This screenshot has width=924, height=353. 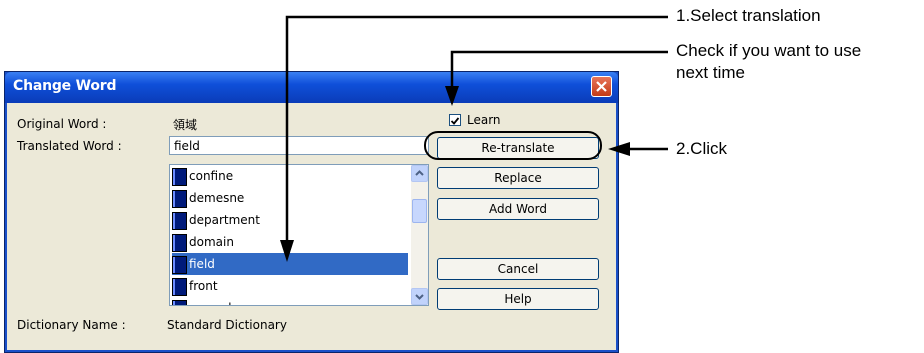 I want to click on arrowhead-click, so click(x=619, y=149).